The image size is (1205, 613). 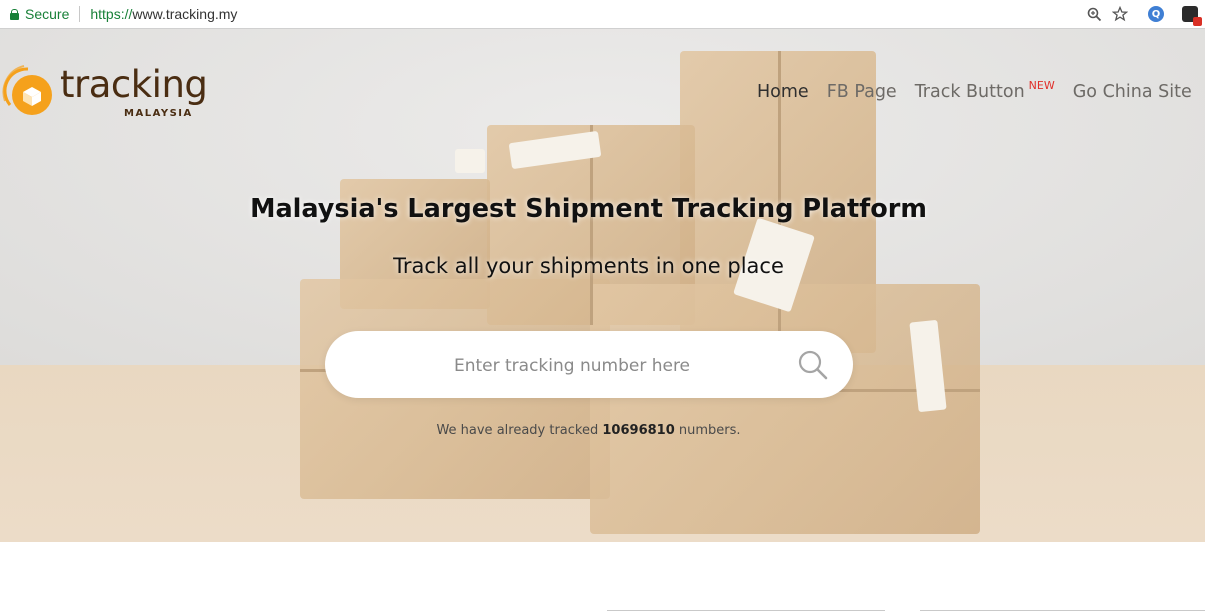 What do you see at coordinates (185, 14) in the screenshot?
I see `url-host: www.tracking.my` at bounding box center [185, 14].